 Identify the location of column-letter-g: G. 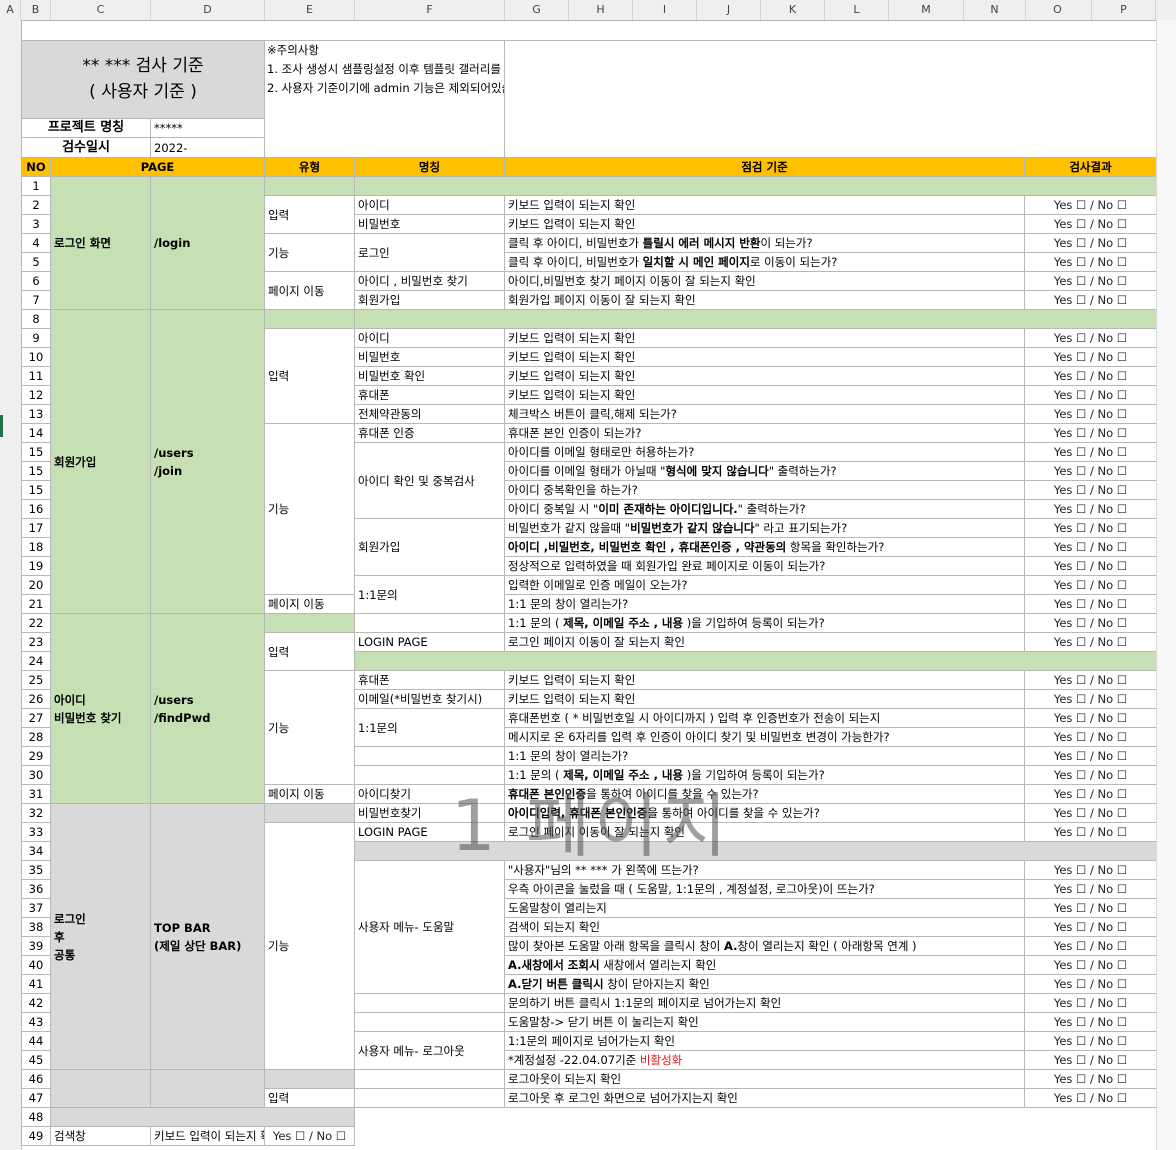
(537, 10).